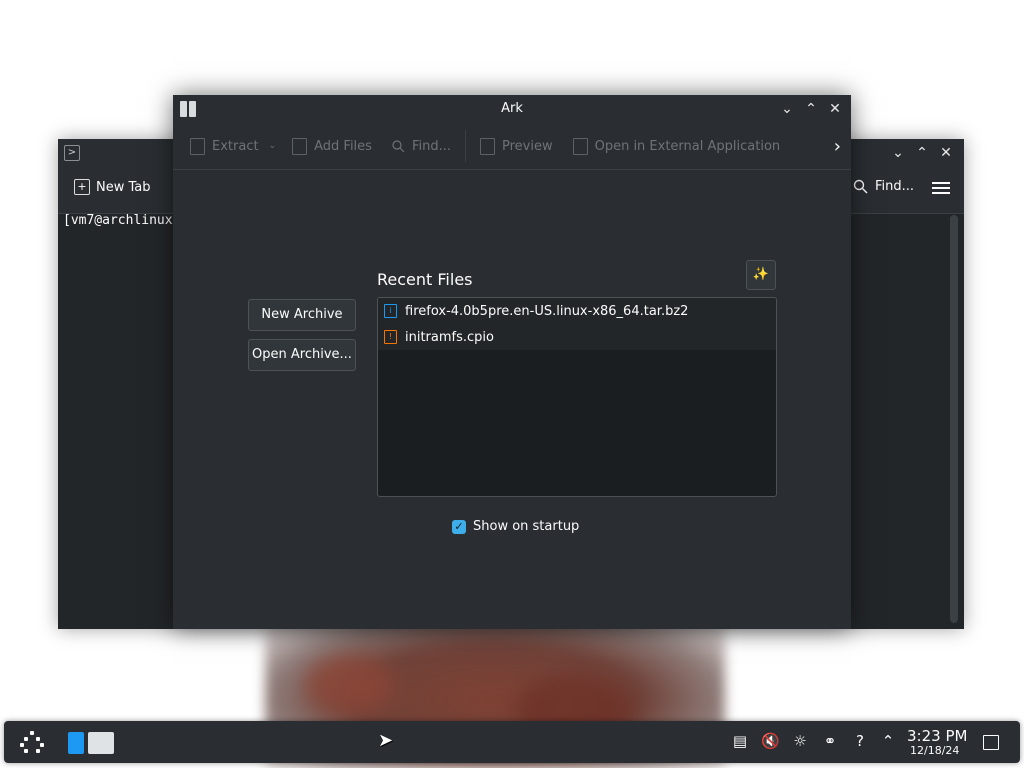  What do you see at coordinates (32, 743) in the screenshot?
I see `app-launcher-icon` at bounding box center [32, 743].